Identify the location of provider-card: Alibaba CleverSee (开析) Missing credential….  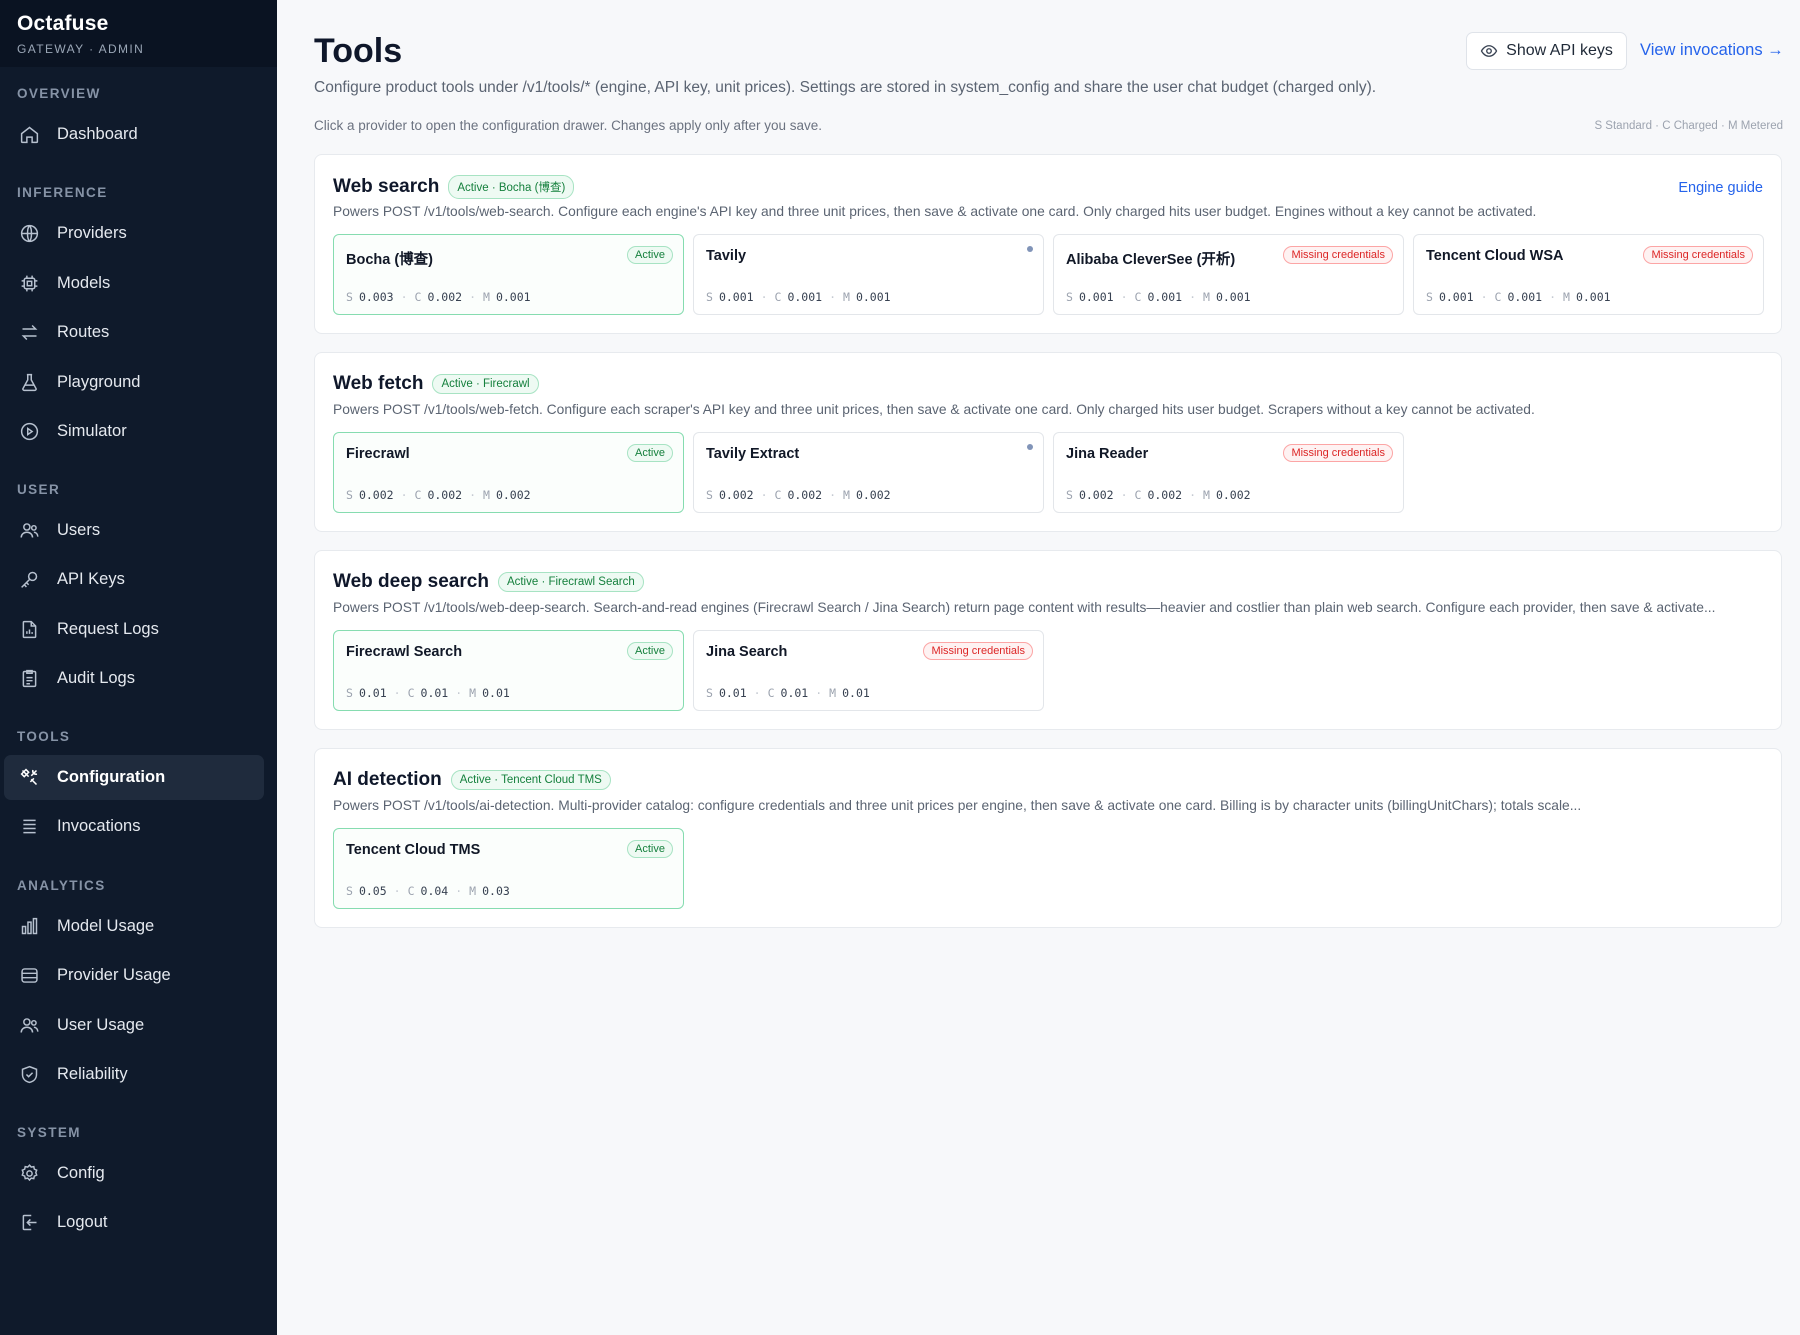
(1228, 274).